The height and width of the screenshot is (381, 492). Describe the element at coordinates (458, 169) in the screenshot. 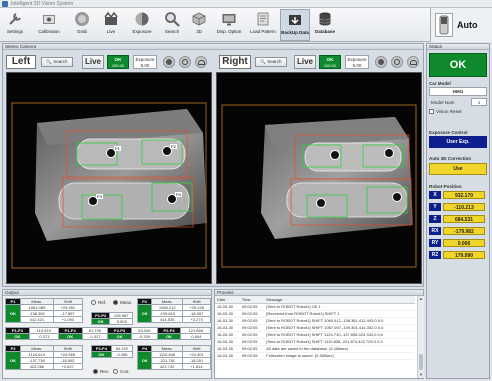

I see `auto3d-value: Use` at that location.